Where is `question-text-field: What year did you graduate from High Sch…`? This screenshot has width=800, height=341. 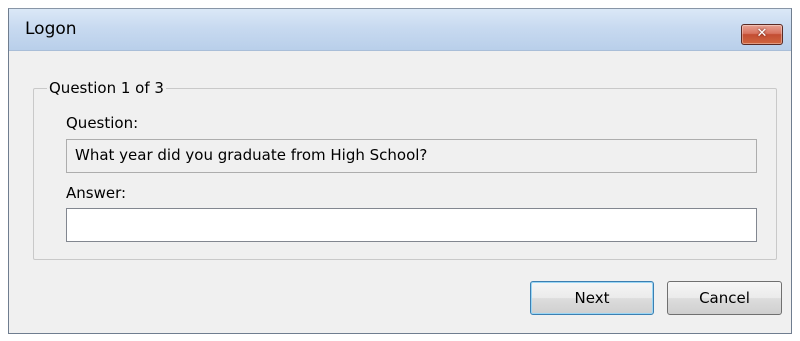
question-text-field: What year did you graduate from High Sch… is located at coordinates (411, 156).